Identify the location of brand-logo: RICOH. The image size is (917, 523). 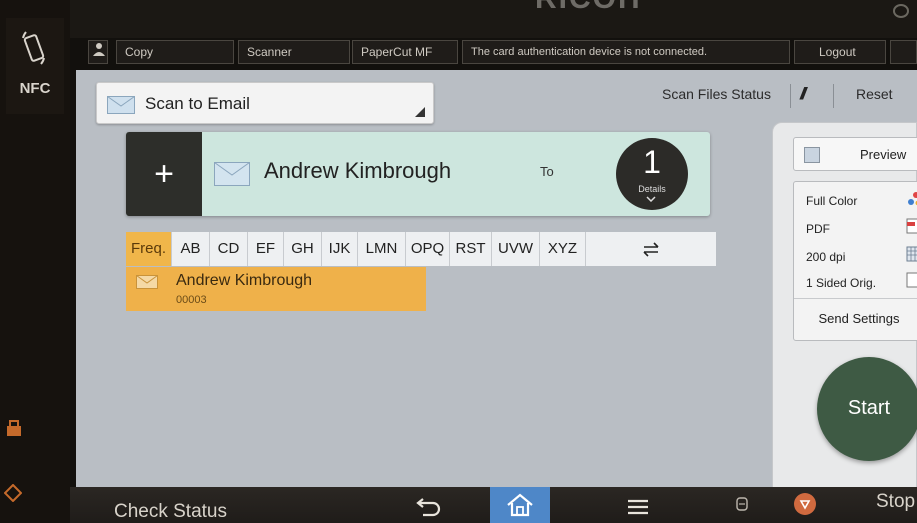
(588, 8).